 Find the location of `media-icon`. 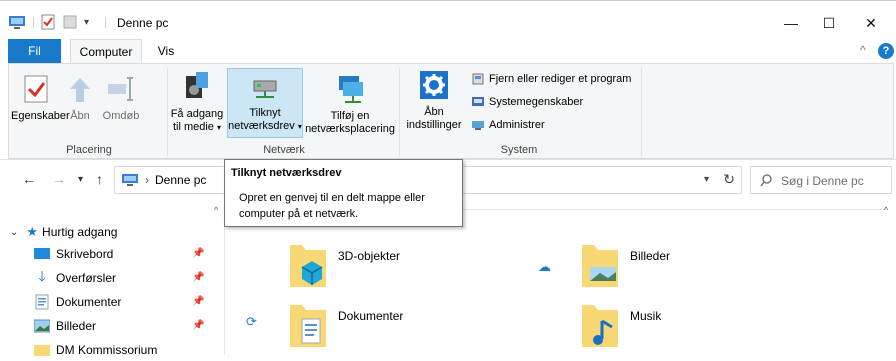

media-icon is located at coordinates (197, 85).